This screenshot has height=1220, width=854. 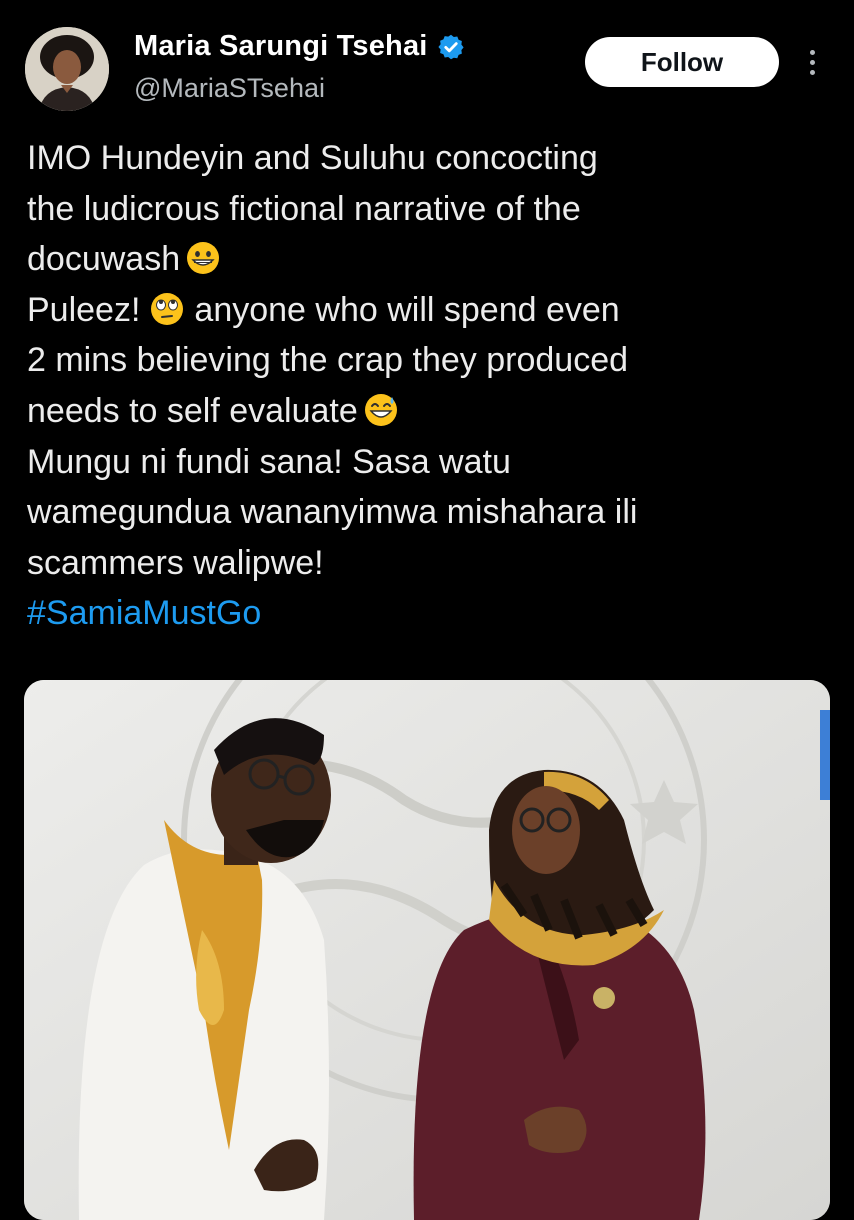 What do you see at coordinates (604, 998) in the screenshot?
I see `lapel-pin` at bounding box center [604, 998].